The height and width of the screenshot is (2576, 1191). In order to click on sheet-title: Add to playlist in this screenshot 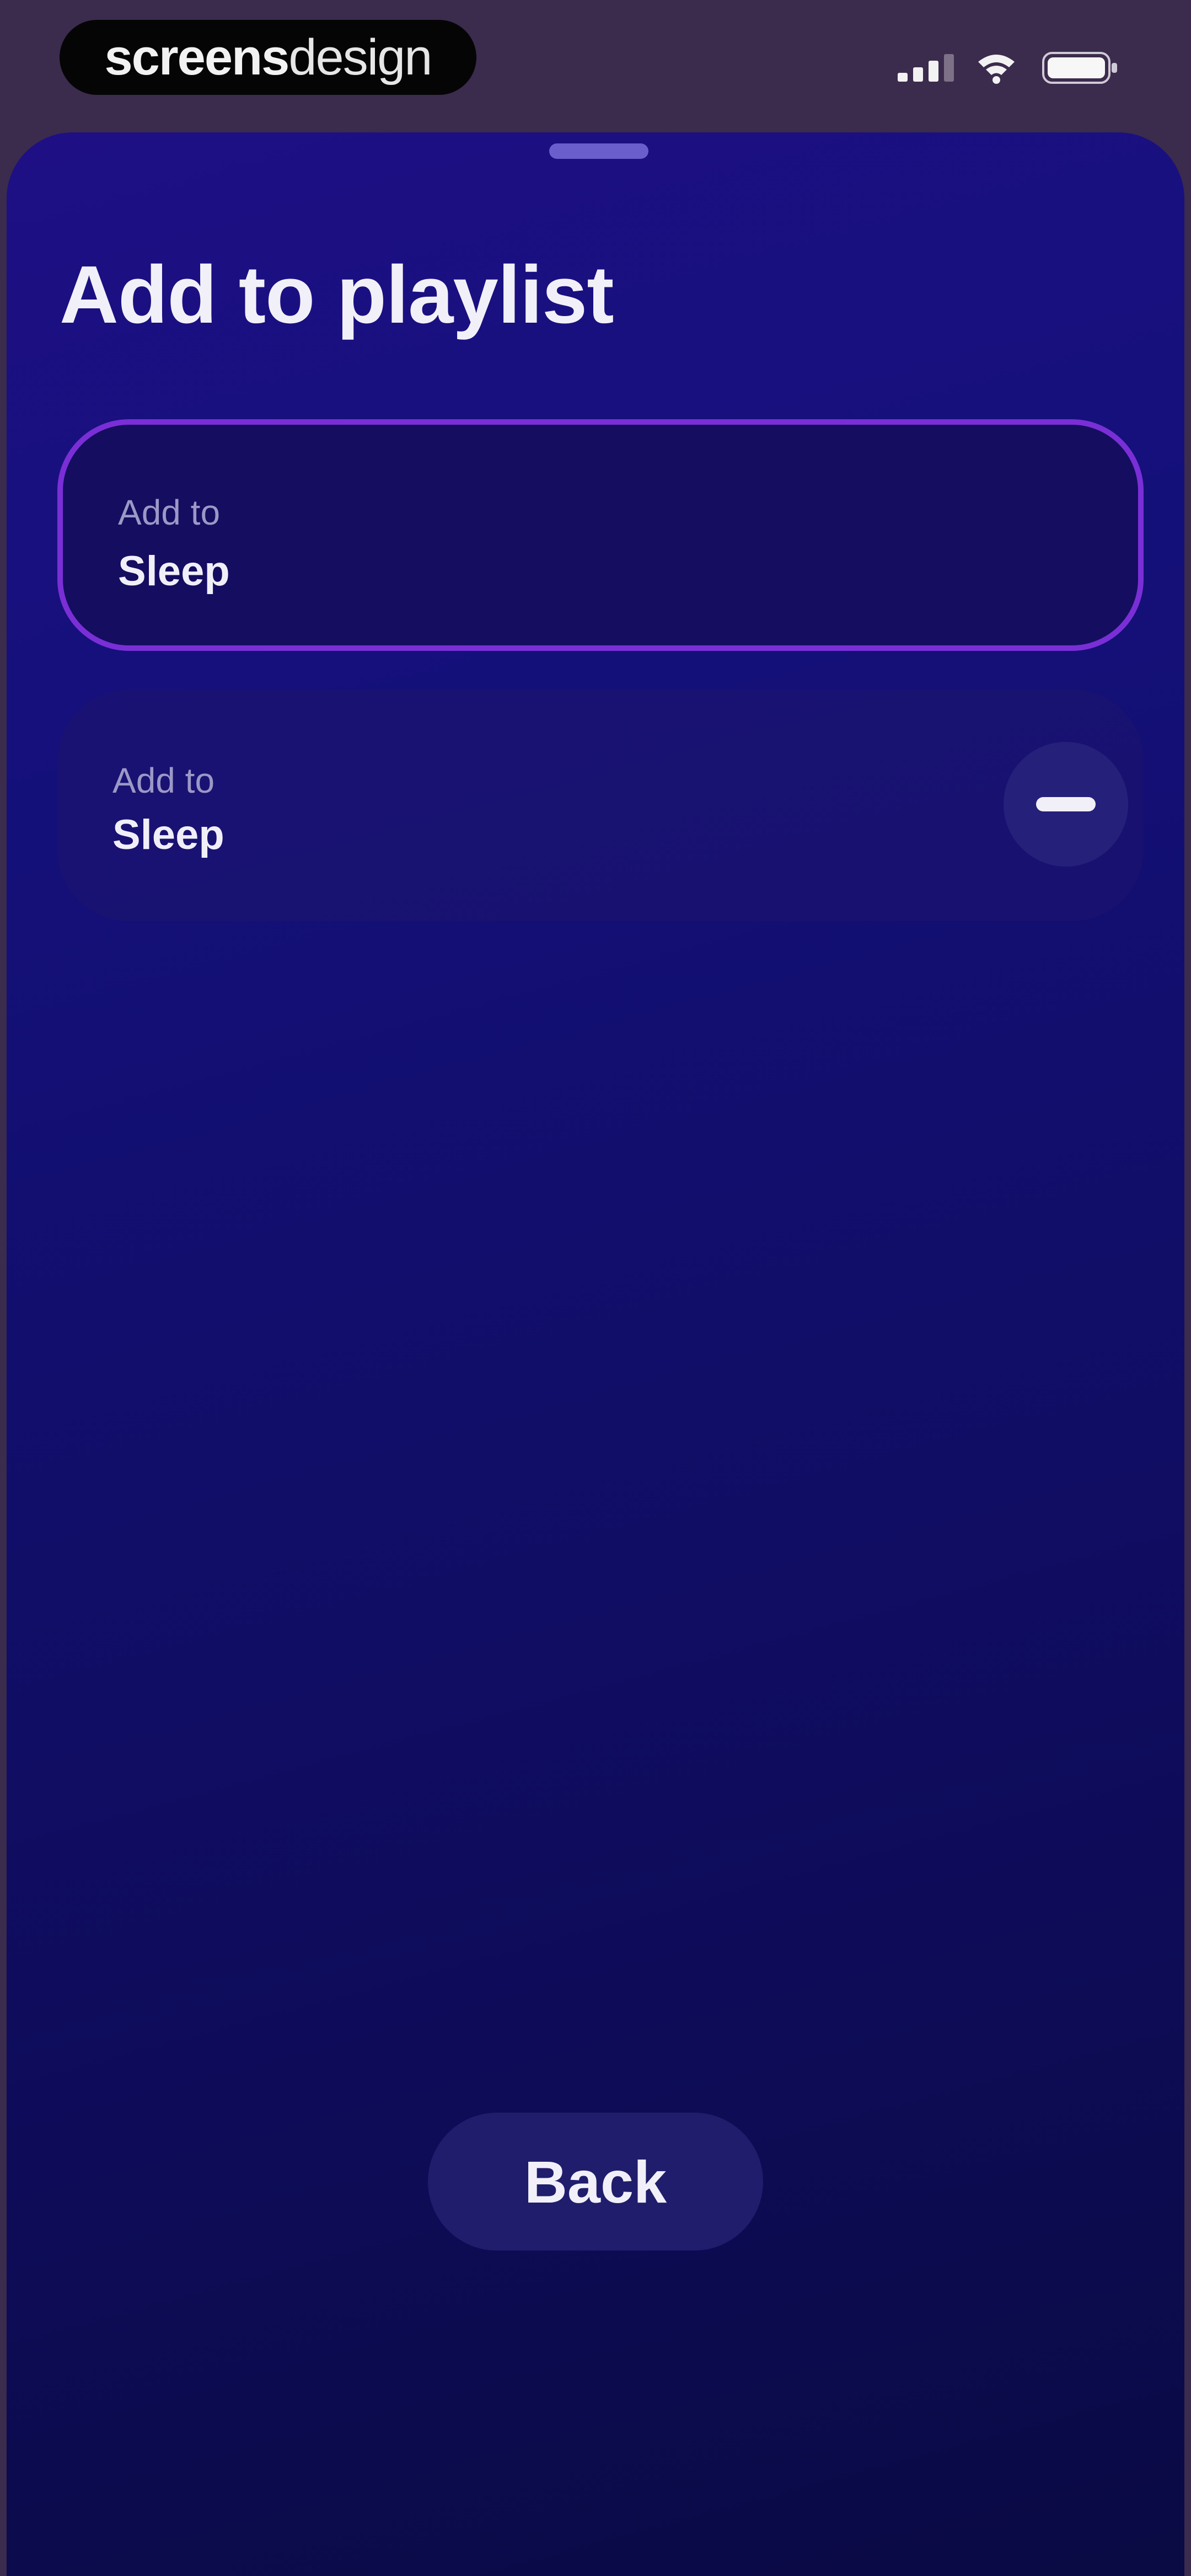, I will do `click(337, 294)`.